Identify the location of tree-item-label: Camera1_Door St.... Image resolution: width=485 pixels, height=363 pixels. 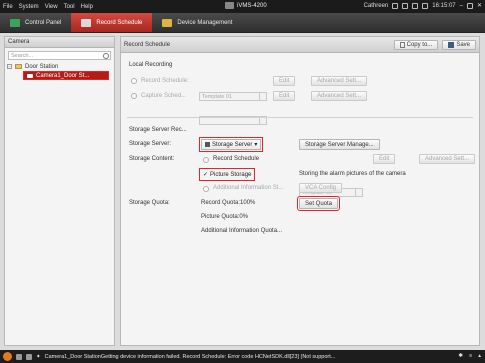
(63, 75).